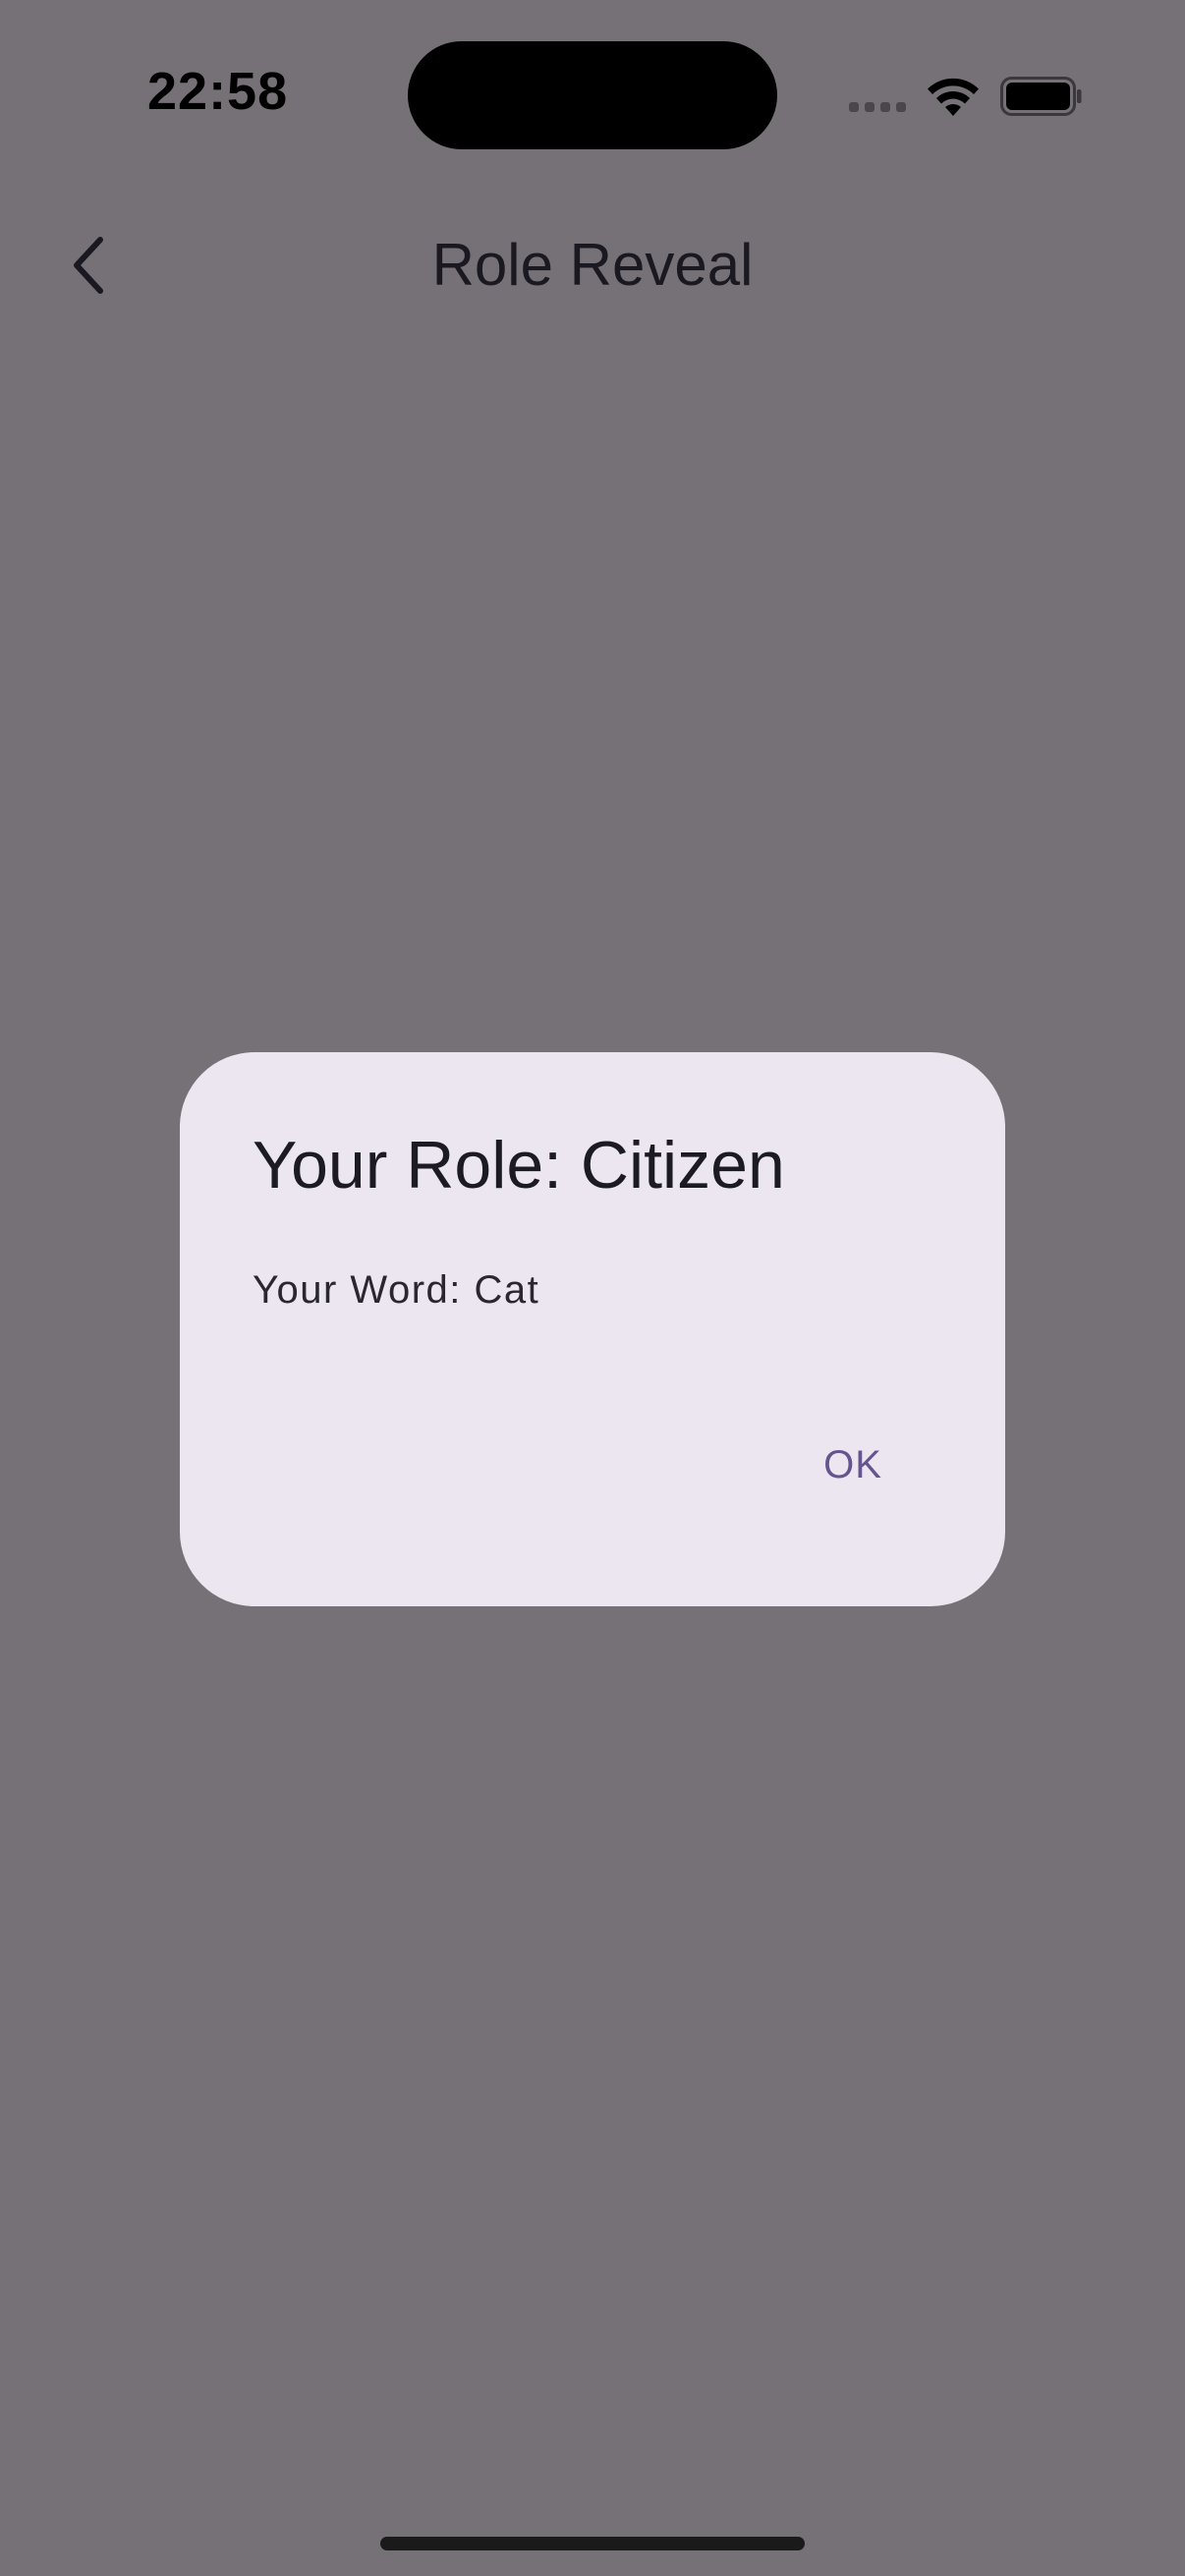  I want to click on chevron-left-icon, so click(89, 265).